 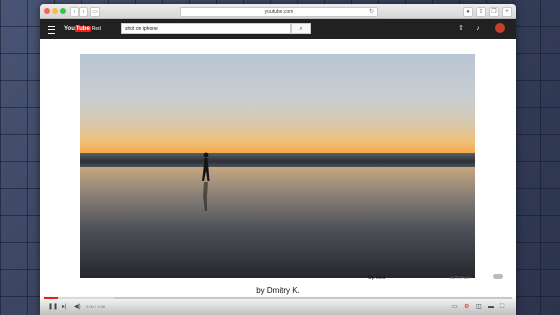 I want to click on zoom-window-button, so click(x=63, y=11).